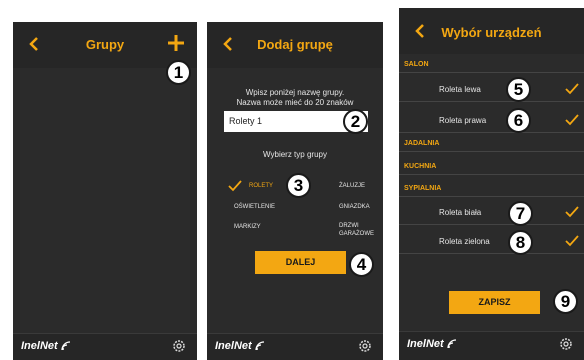 This screenshot has height=360, width=584. I want to click on section-jadalnia: JADALNIA, so click(491, 143).